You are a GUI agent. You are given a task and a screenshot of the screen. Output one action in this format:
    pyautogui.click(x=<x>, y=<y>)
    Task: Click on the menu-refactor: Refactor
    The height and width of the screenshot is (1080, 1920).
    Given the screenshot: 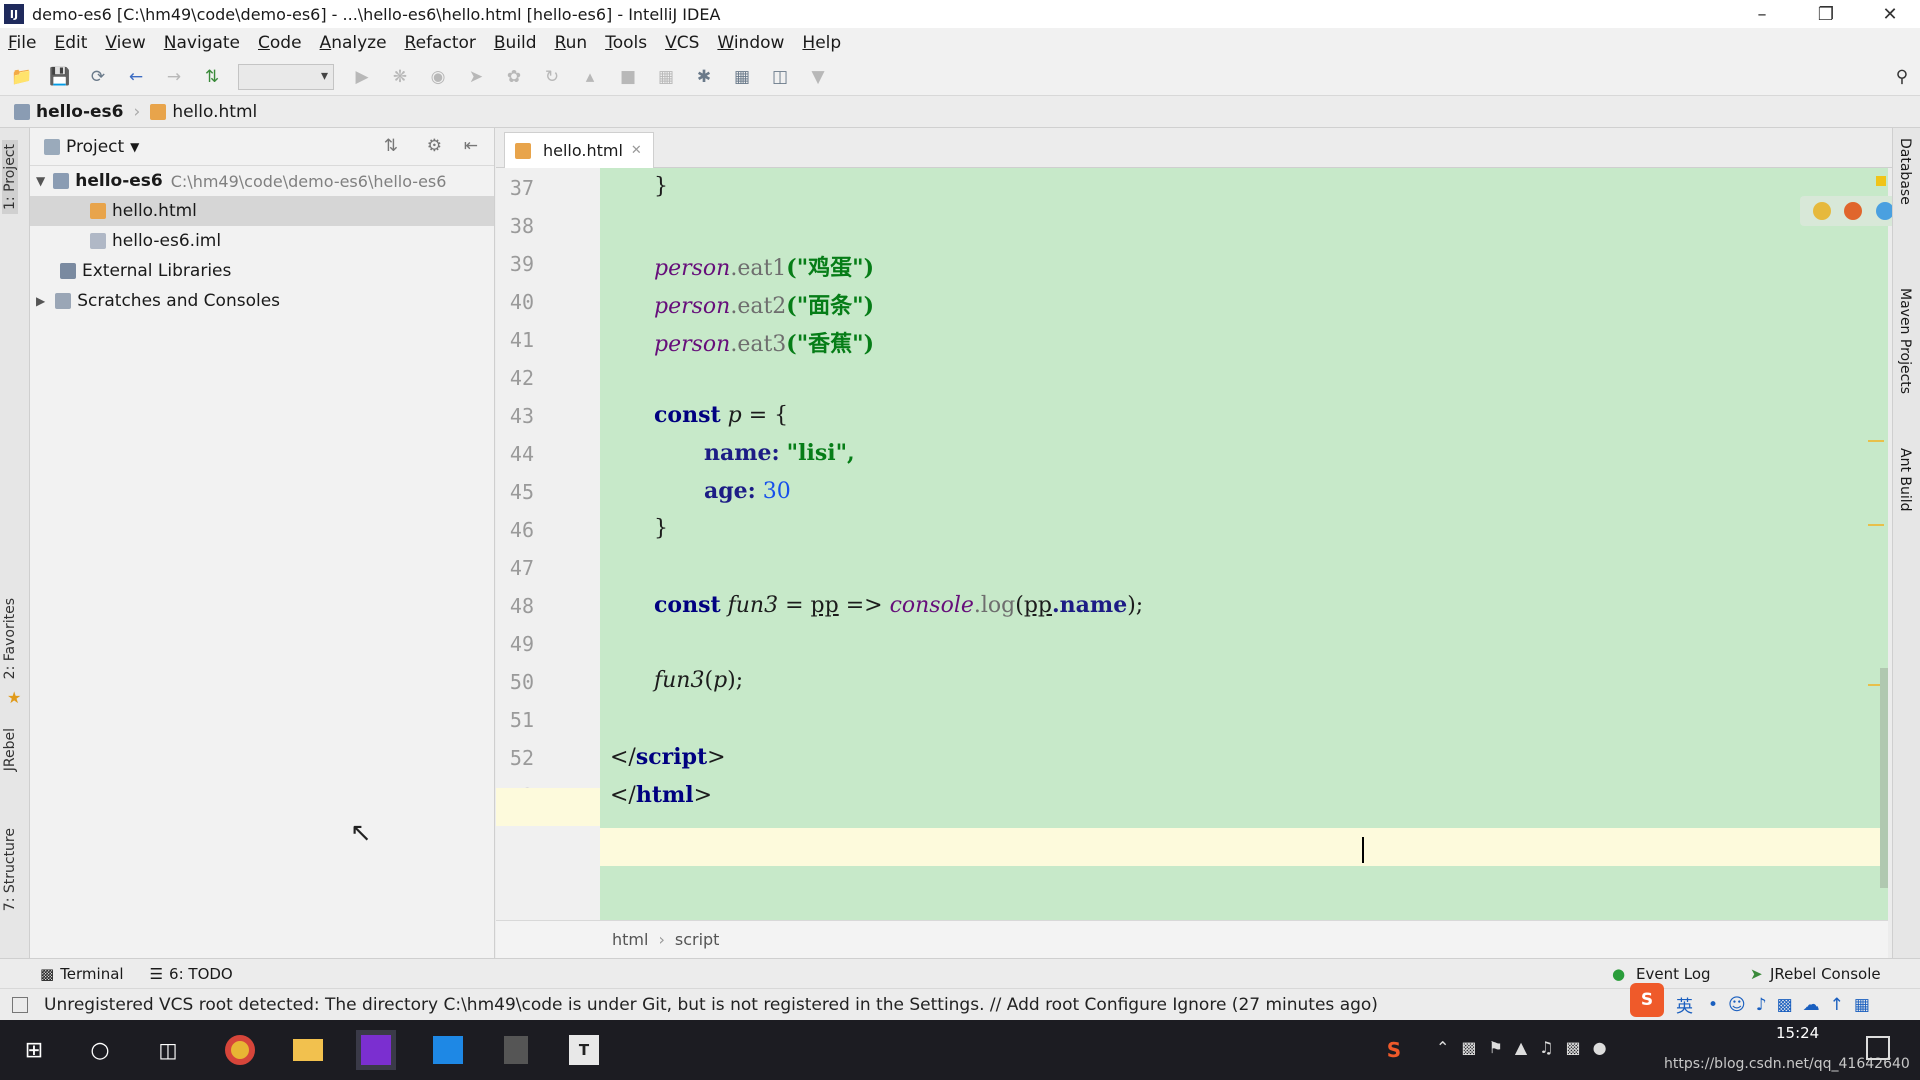 What is the action you would take?
    pyautogui.click(x=440, y=43)
    